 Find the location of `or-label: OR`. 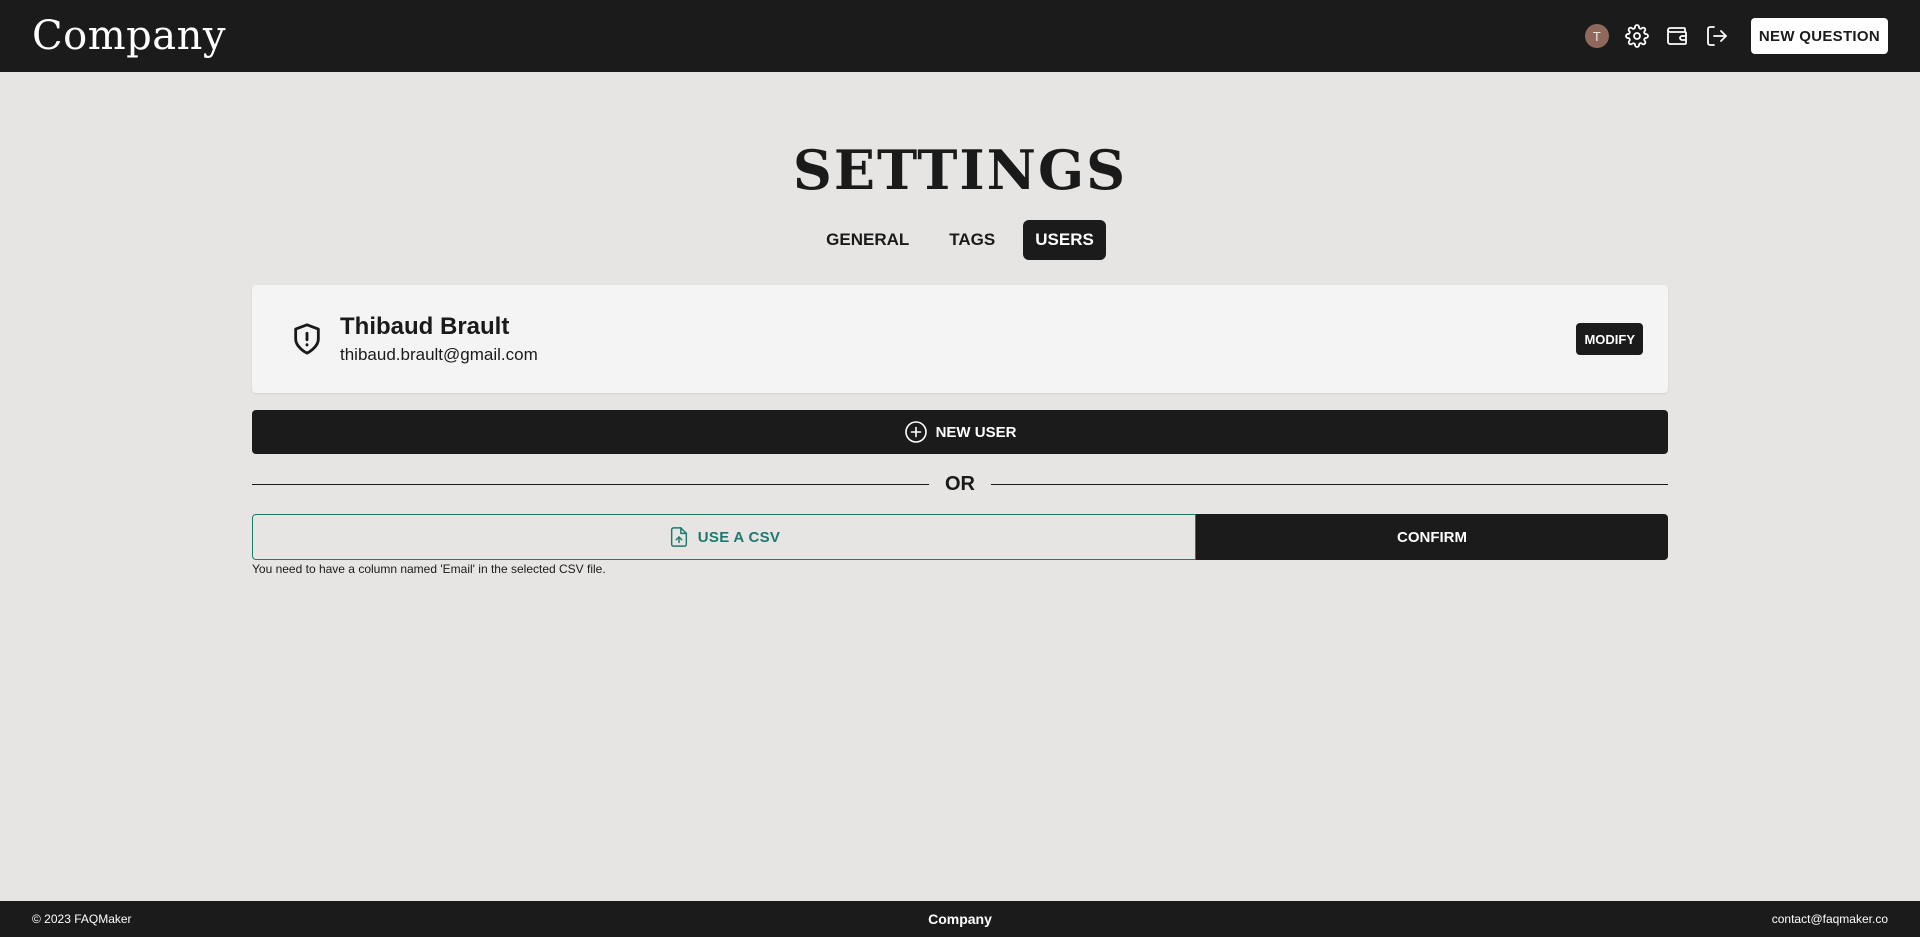

or-label: OR is located at coordinates (960, 483).